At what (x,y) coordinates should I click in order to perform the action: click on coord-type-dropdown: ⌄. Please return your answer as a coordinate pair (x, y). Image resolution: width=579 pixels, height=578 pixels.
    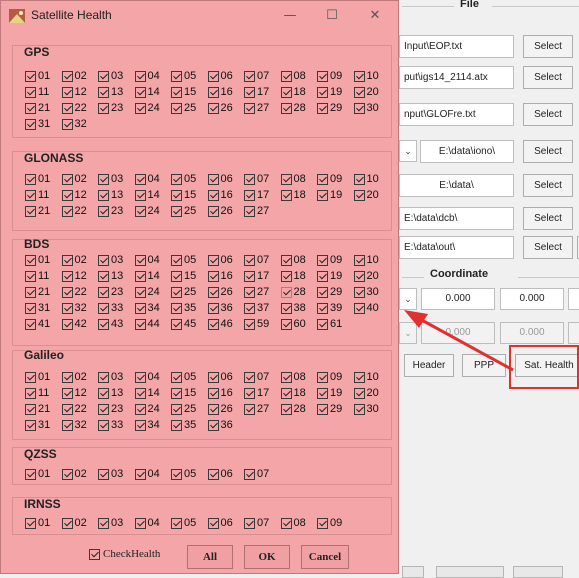
    Looking at the image, I should click on (408, 299).